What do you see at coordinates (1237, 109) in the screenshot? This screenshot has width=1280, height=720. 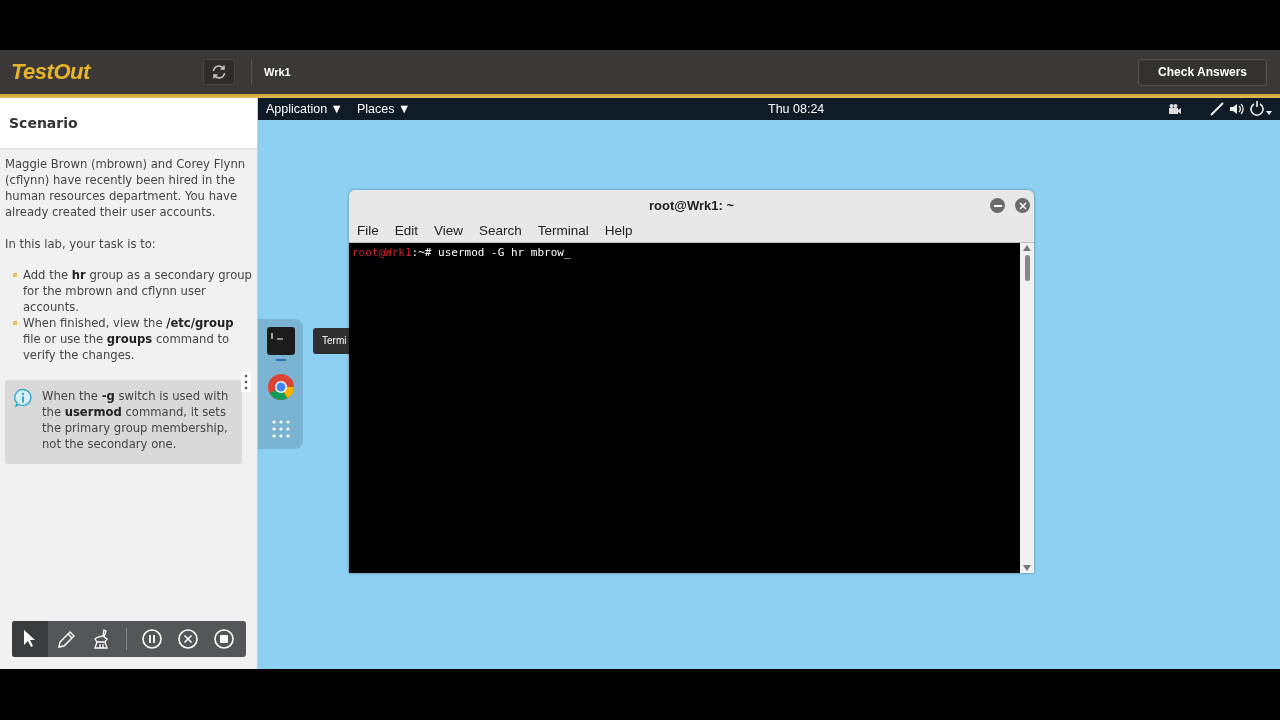 I see `volume-icon` at bounding box center [1237, 109].